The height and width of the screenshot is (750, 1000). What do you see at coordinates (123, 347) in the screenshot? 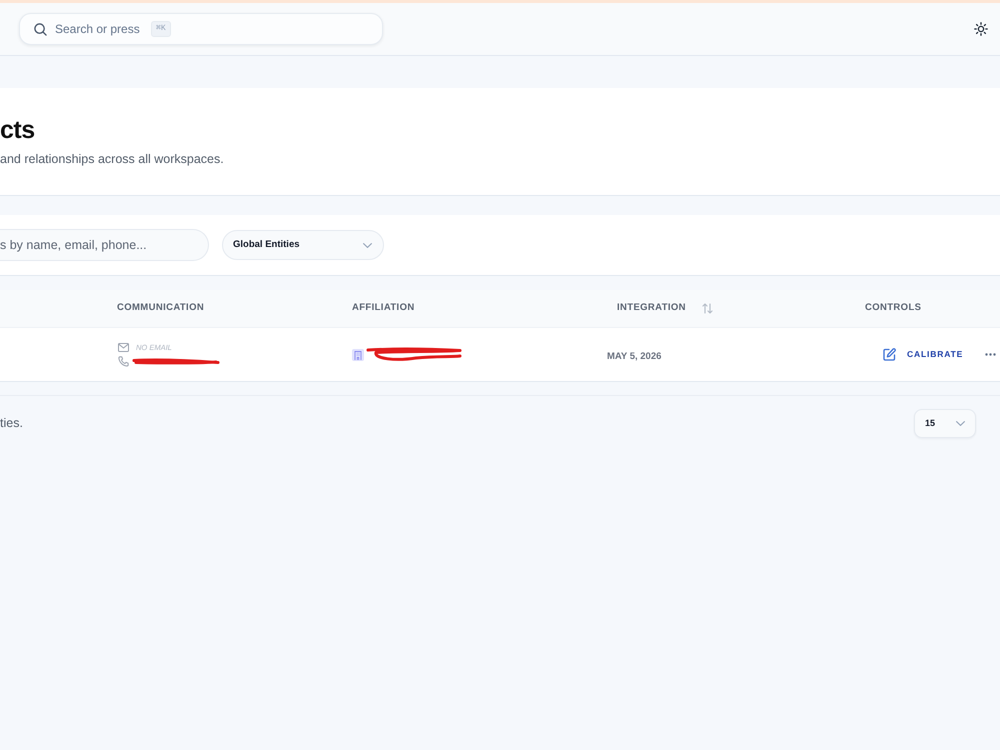
I see `envelope-icon` at bounding box center [123, 347].